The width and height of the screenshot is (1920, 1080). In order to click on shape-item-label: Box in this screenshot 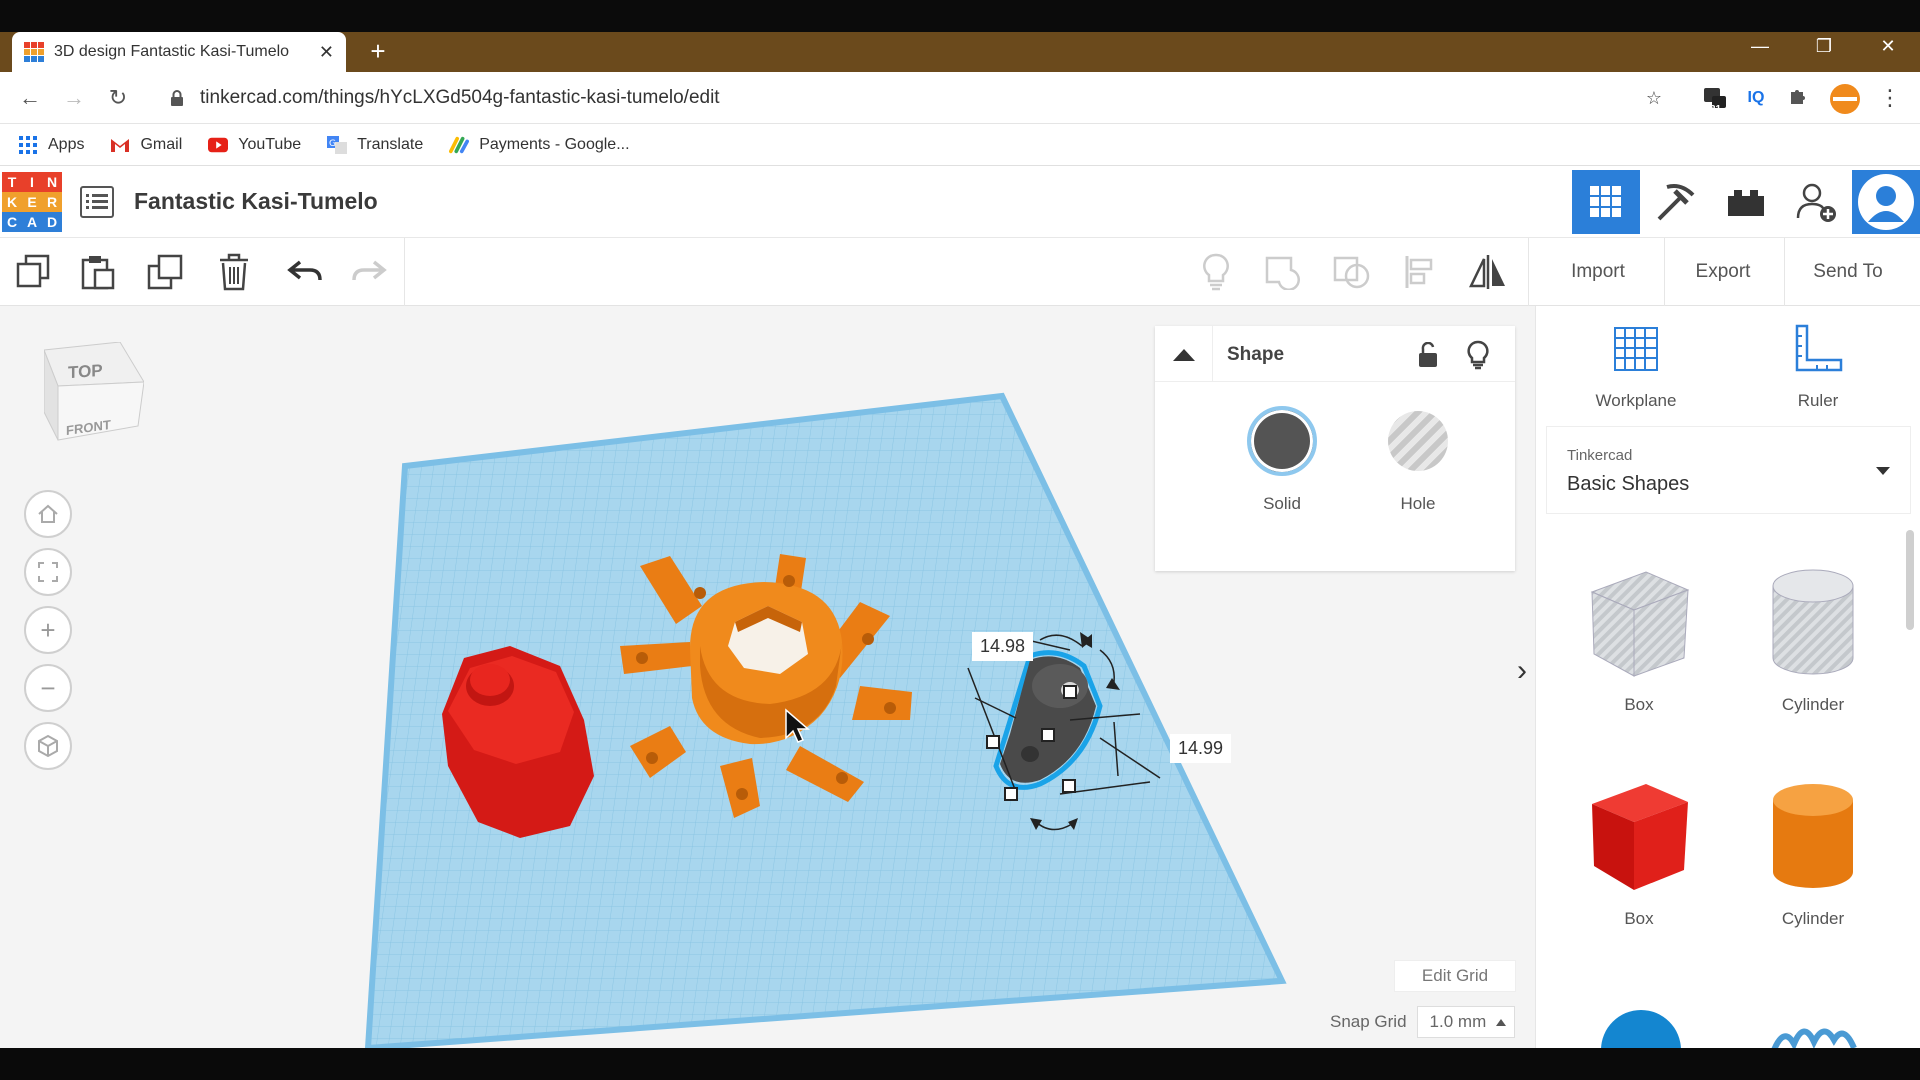, I will do `click(1639, 704)`.